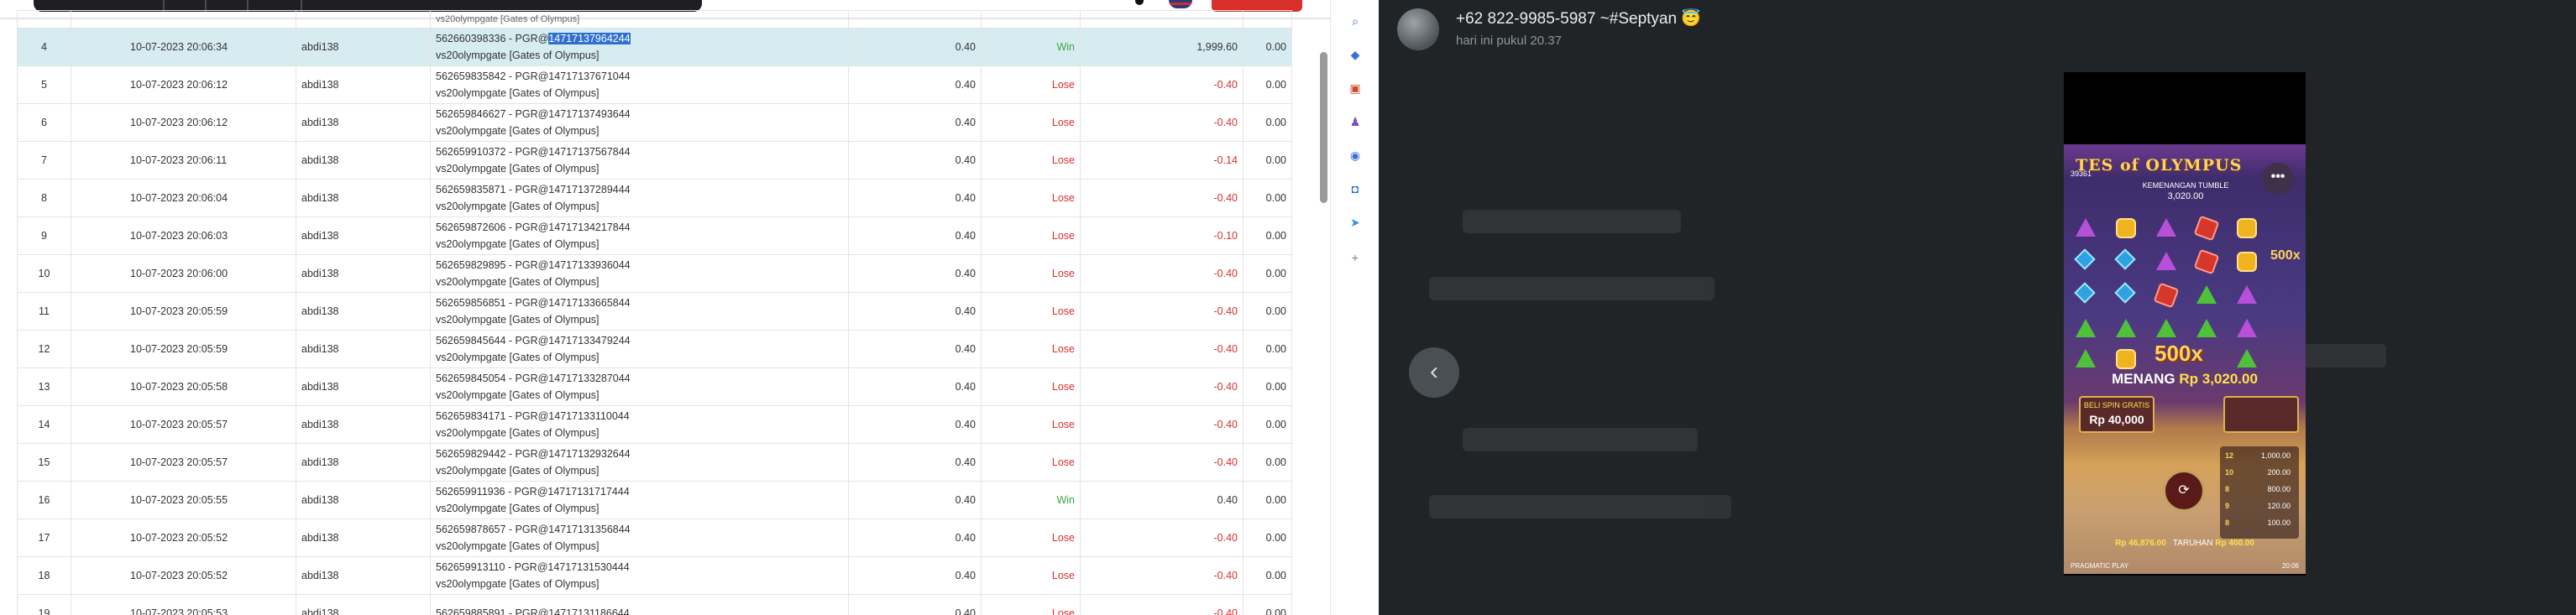 The width and height of the screenshot is (2576, 615). What do you see at coordinates (44, 575) in the screenshot?
I see `row-number: 18` at bounding box center [44, 575].